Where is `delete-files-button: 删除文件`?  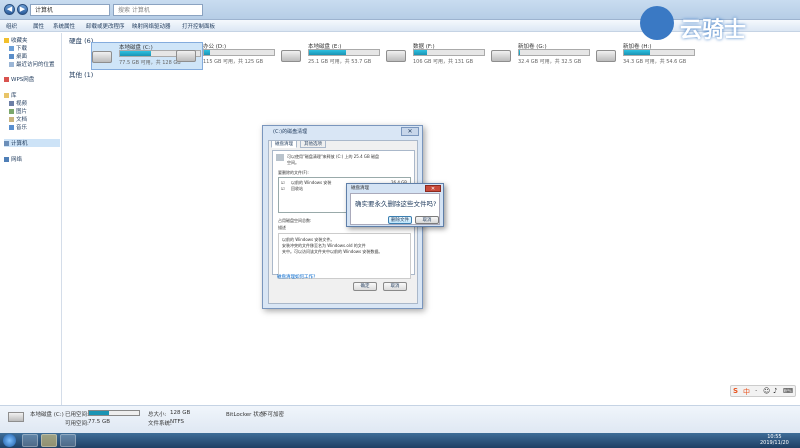
delete-files-button: 删除文件 is located at coordinates (400, 220).